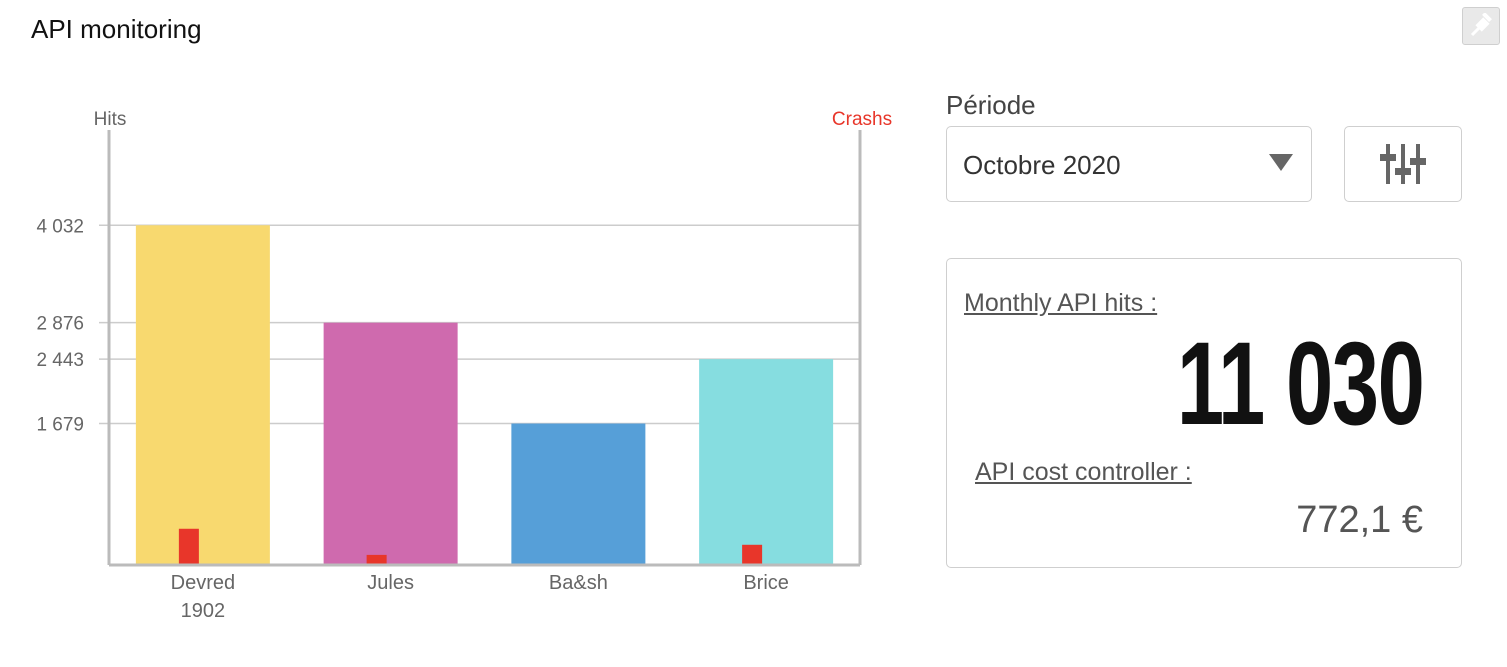 The image size is (1507, 667). I want to click on y-tick-label: 4 032, so click(60, 226).